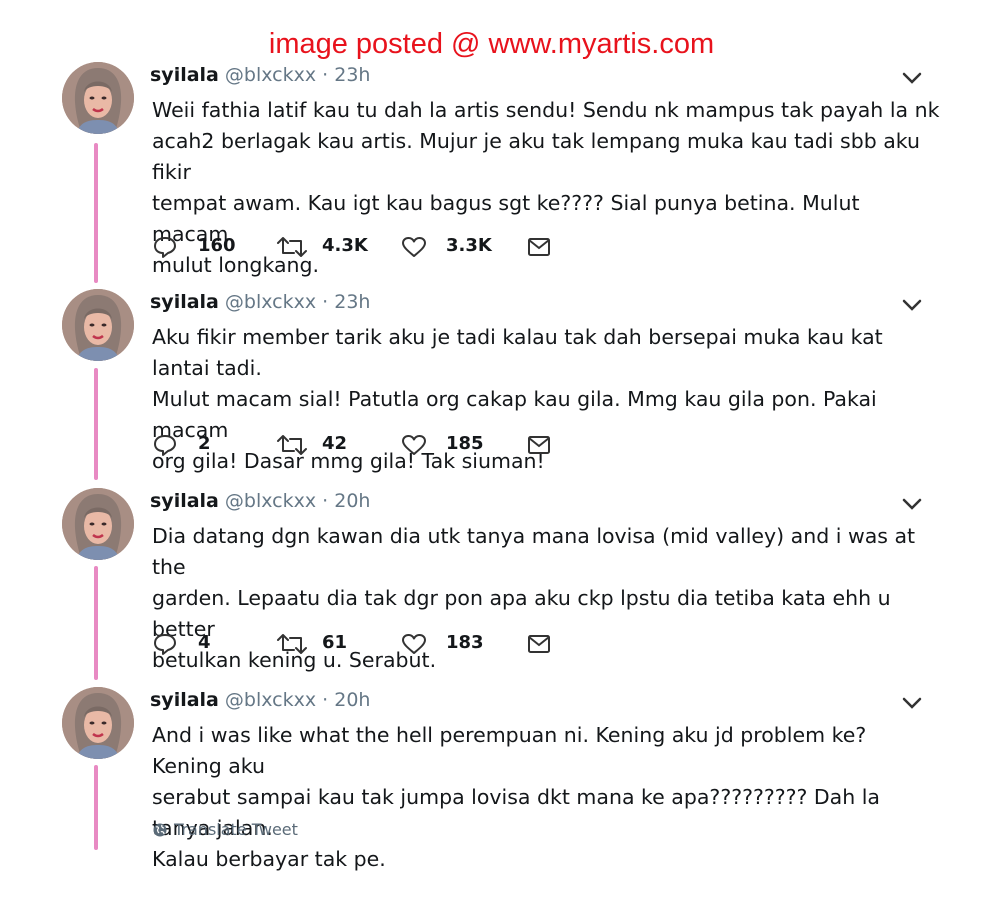 Image resolution: width=983 pixels, height=900 pixels. I want to click on like-count: 185, so click(465, 443).